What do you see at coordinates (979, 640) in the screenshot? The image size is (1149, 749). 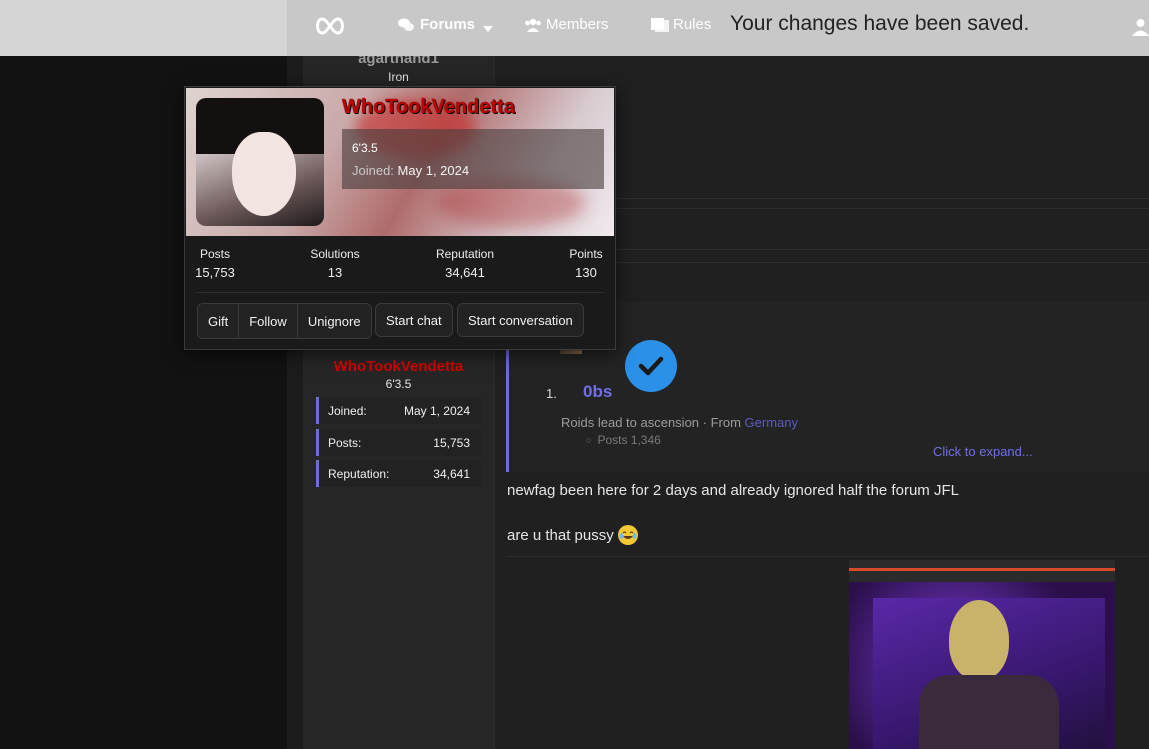 I see `image-figure-face` at bounding box center [979, 640].